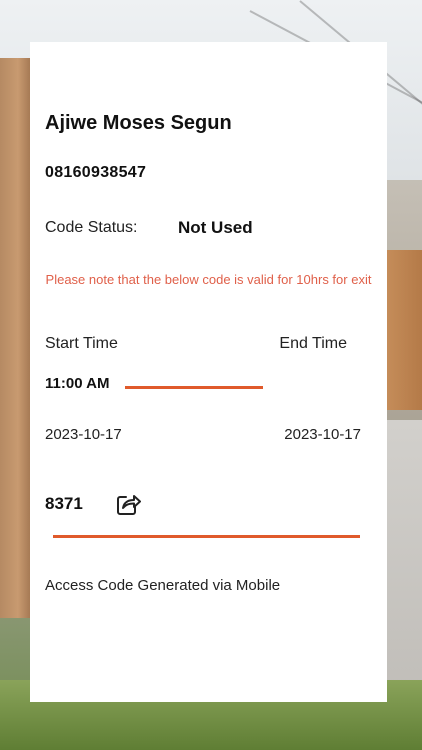  What do you see at coordinates (91, 227) in the screenshot?
I see `code-status-label: Code Status:` at bounding box center [91, 227].